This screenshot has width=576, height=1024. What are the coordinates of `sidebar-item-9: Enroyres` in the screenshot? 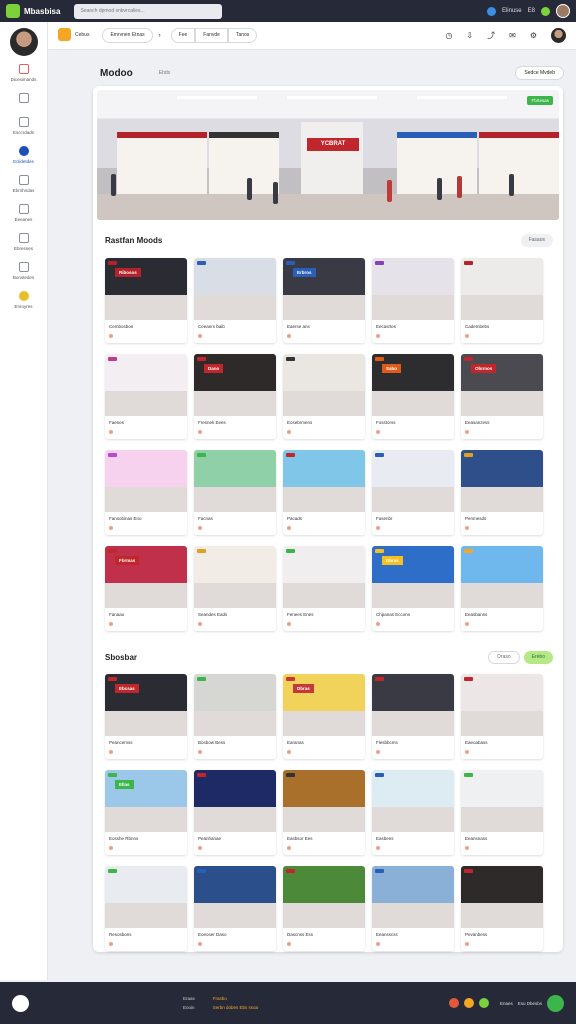 It's located at (23, 300).